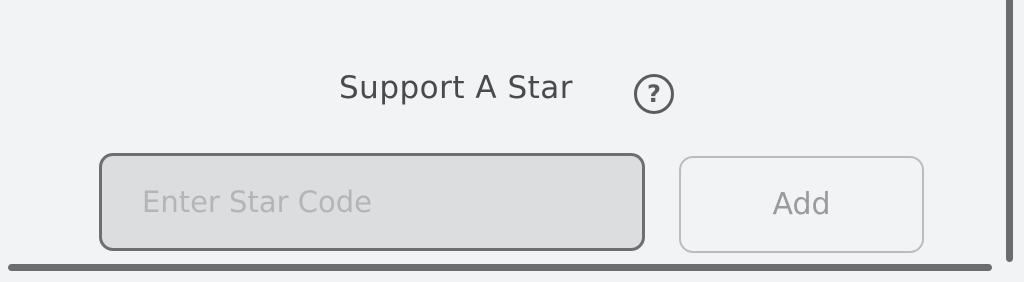 This screenshot has width=1024, height=282. What do you see at coordinates (654, 94) in the screenshot?
I see `question-circle-icon: ?` at bounding box center [654, 94].